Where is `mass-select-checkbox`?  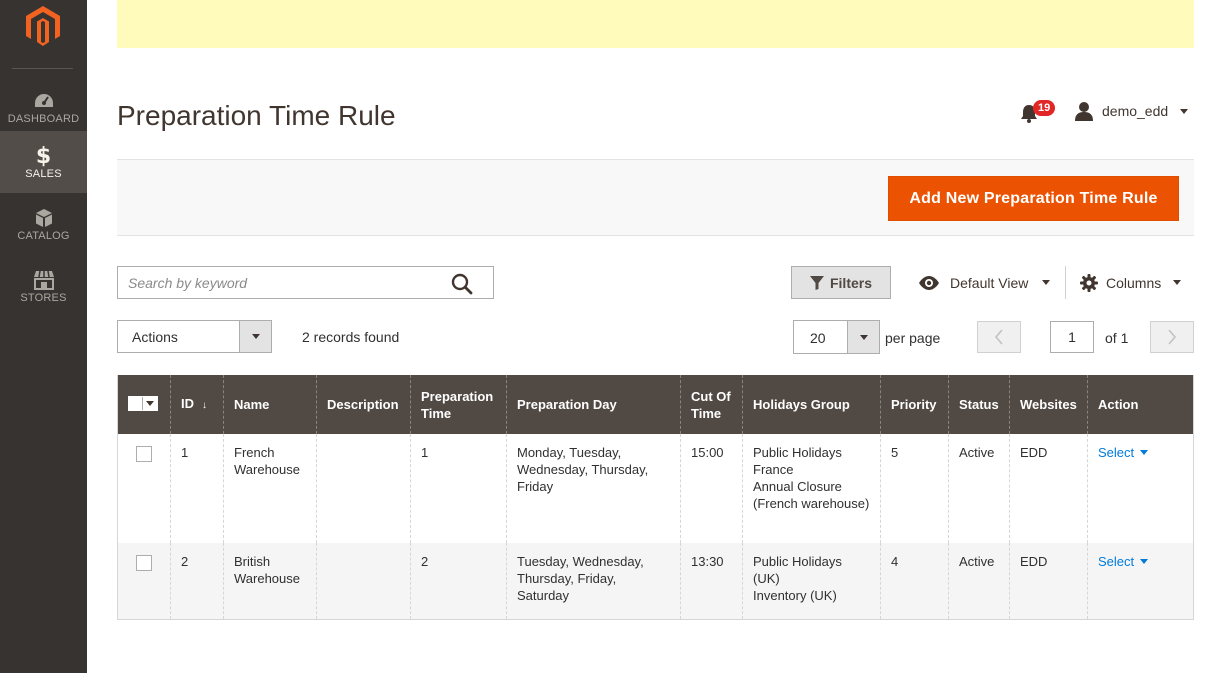 mass-select-checkbox is located at coordinates (143, 403).